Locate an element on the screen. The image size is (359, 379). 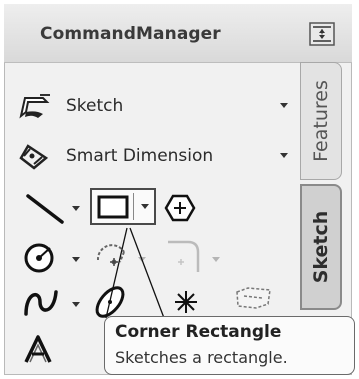
sketch-dropdown-arrow is located at coordinates (284, 105).